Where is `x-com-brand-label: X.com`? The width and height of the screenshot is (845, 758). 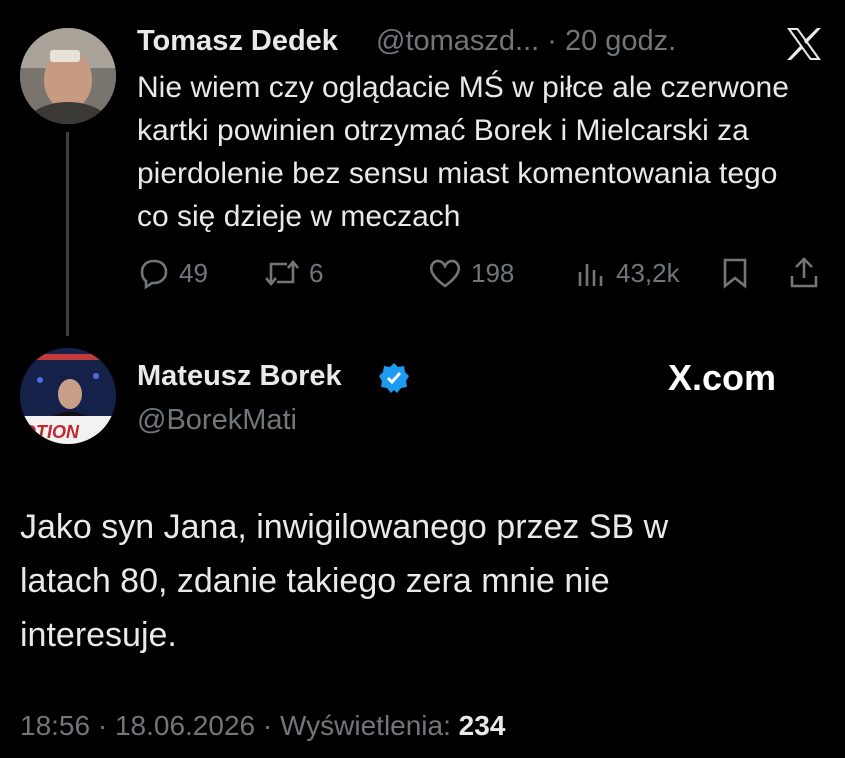
x-com-brand-label: X.com is located at coordinates (722, 377).